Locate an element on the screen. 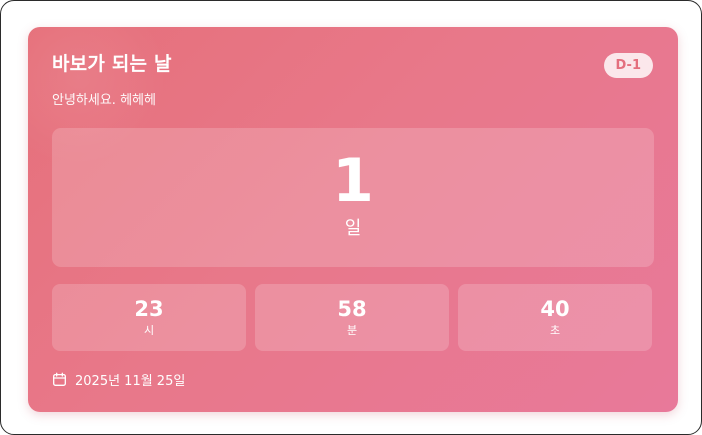  days-value: 1 is located at coordinates (353, 181).